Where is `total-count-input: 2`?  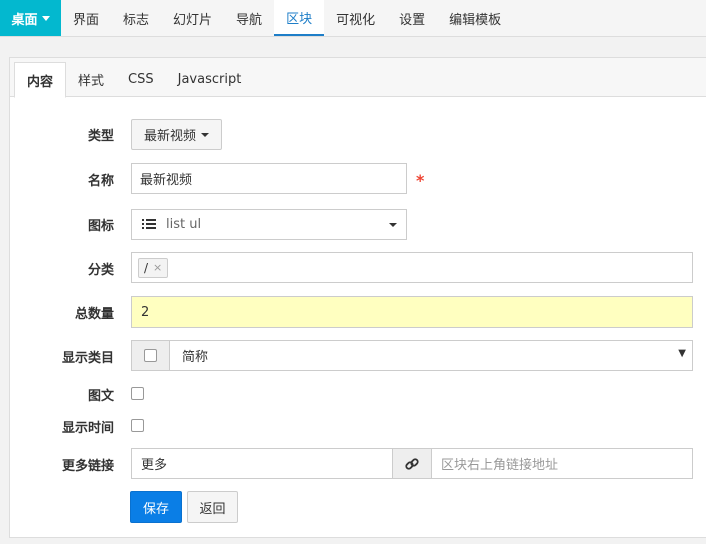 total-count-input: 2 is located at coordinates (412, 312).